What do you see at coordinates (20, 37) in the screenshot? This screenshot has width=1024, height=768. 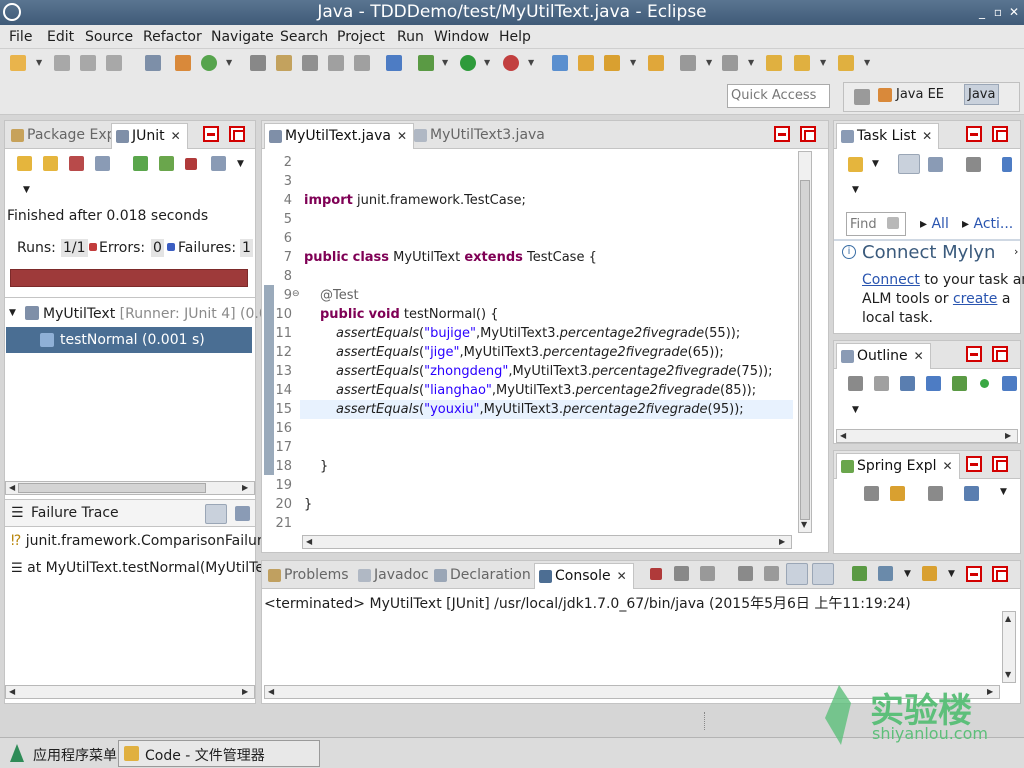 I see `menu-file: File` at bounding box center [20, 37].